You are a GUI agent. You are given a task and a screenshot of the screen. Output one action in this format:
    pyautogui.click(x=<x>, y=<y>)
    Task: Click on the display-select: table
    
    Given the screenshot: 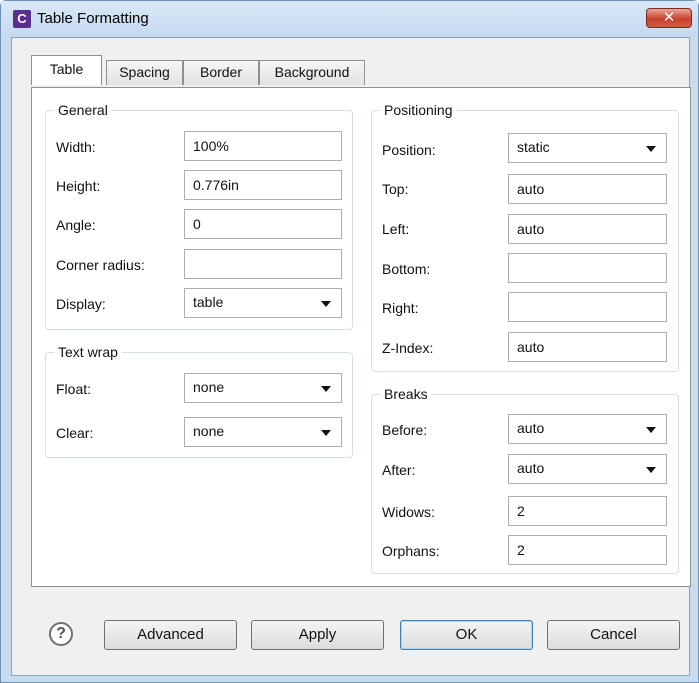 What is the action you would take?
    pyautogui.click(x=263, y=303)
    